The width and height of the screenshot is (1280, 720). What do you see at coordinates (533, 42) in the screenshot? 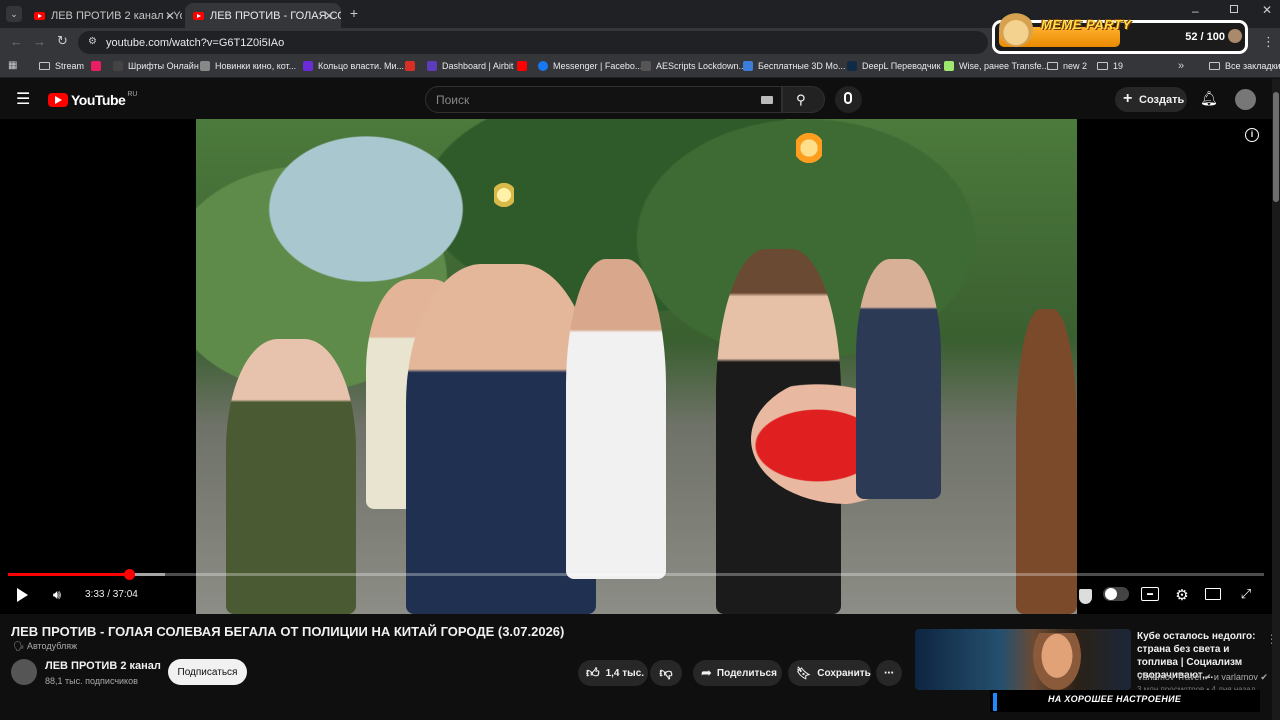
I see `address-bar: ⚙ youtube.com/watch?v=G6T1Z0i5IAo` at bounding box center [533, 42].